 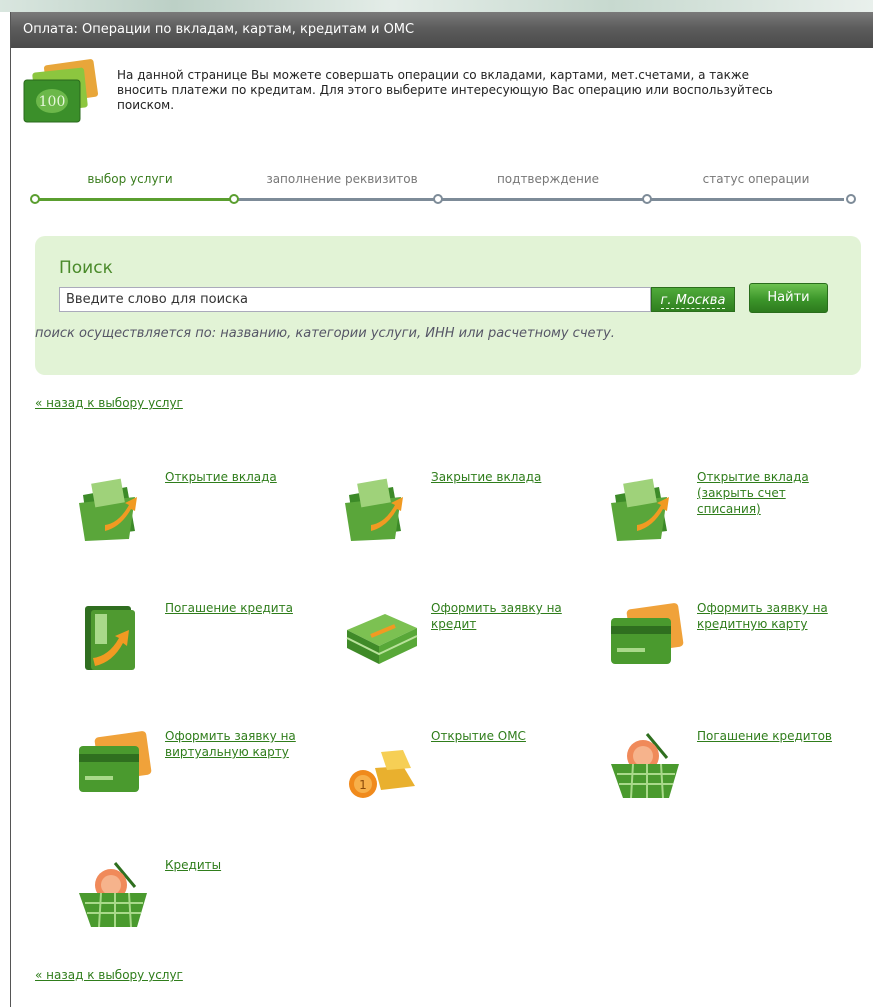 I want to click on service-open-oms: 1 Открытие ОМС, so click(x=476, y=783).